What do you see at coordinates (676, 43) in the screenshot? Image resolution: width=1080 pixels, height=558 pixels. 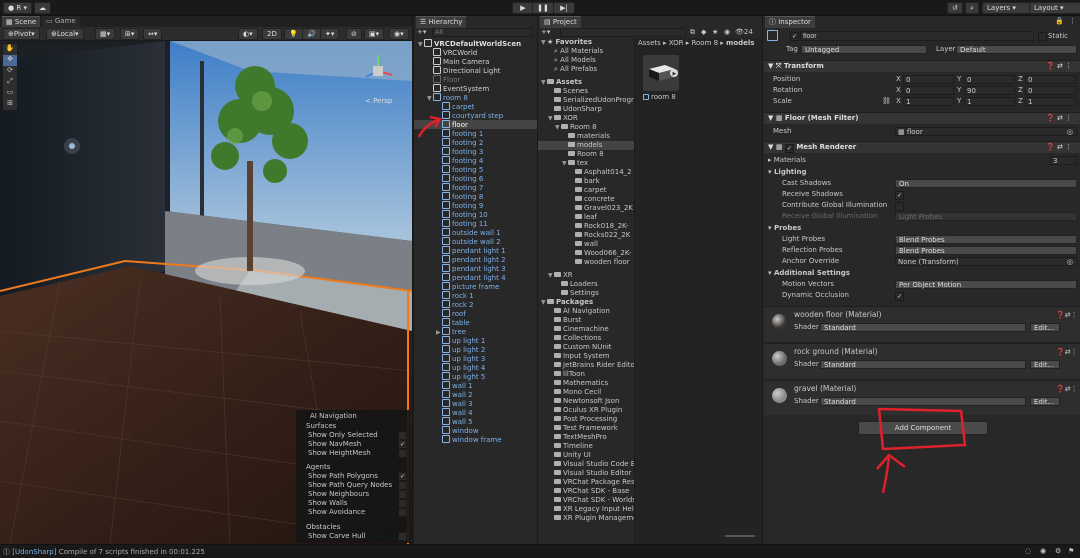 I see `breadcrumb-xor: XOR` at bounding box center [676, 43].